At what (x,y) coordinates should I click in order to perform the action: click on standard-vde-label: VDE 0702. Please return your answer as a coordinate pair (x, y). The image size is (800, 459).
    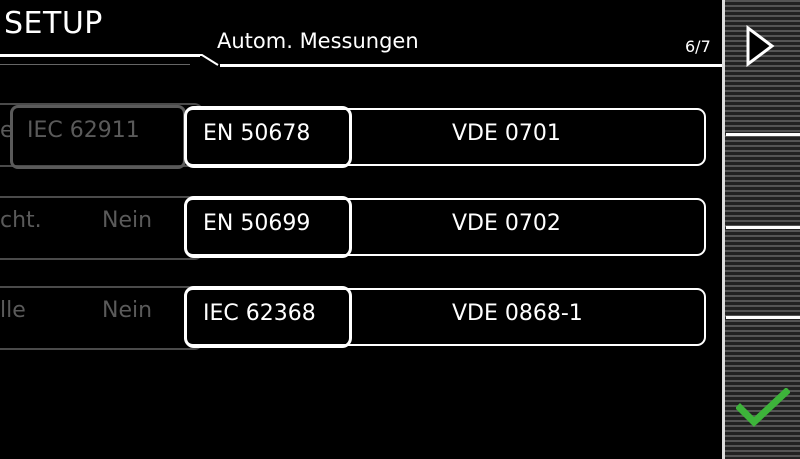
    Looking at the image, I should click on (506, 223).